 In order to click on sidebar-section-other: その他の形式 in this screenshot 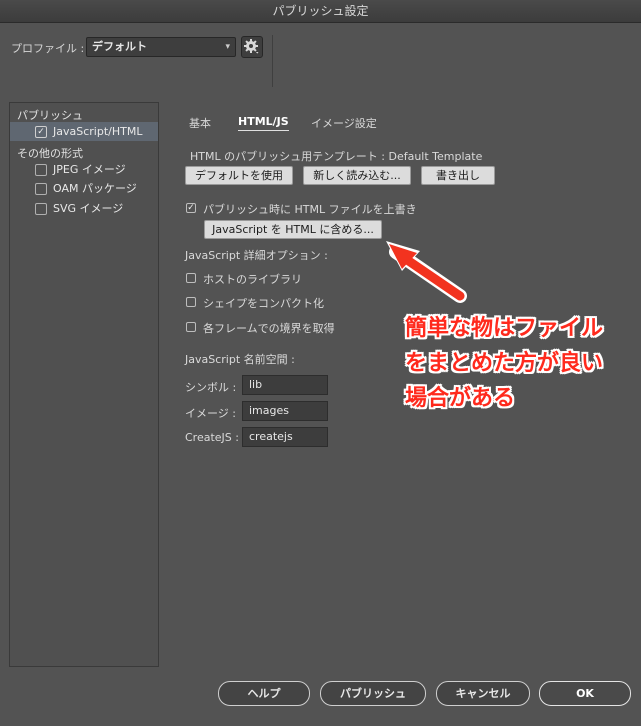, I will do `click(50, 153)`.